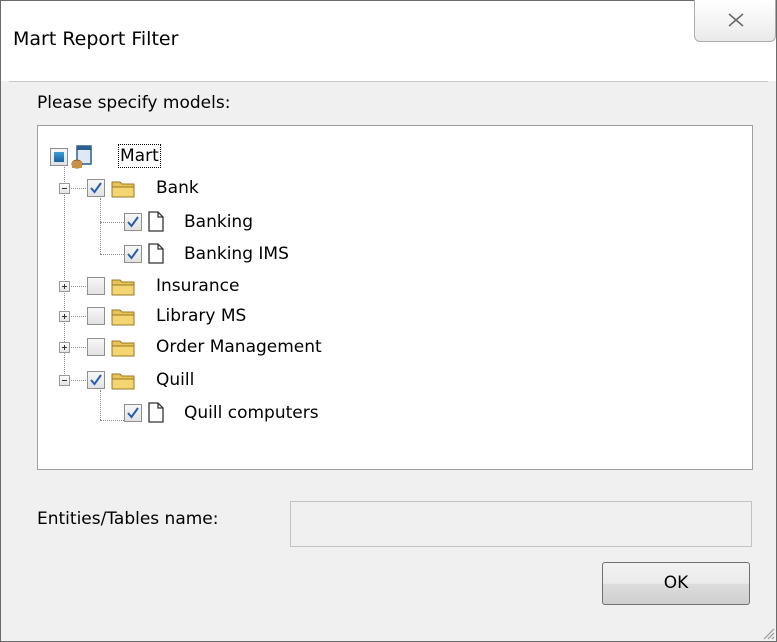 This screenshot has width=777, height=642. What do you see at coordinates (175, 380) in the screenshot?
I see `tree-label-quill: Quill` at bounding box center [175, 380].